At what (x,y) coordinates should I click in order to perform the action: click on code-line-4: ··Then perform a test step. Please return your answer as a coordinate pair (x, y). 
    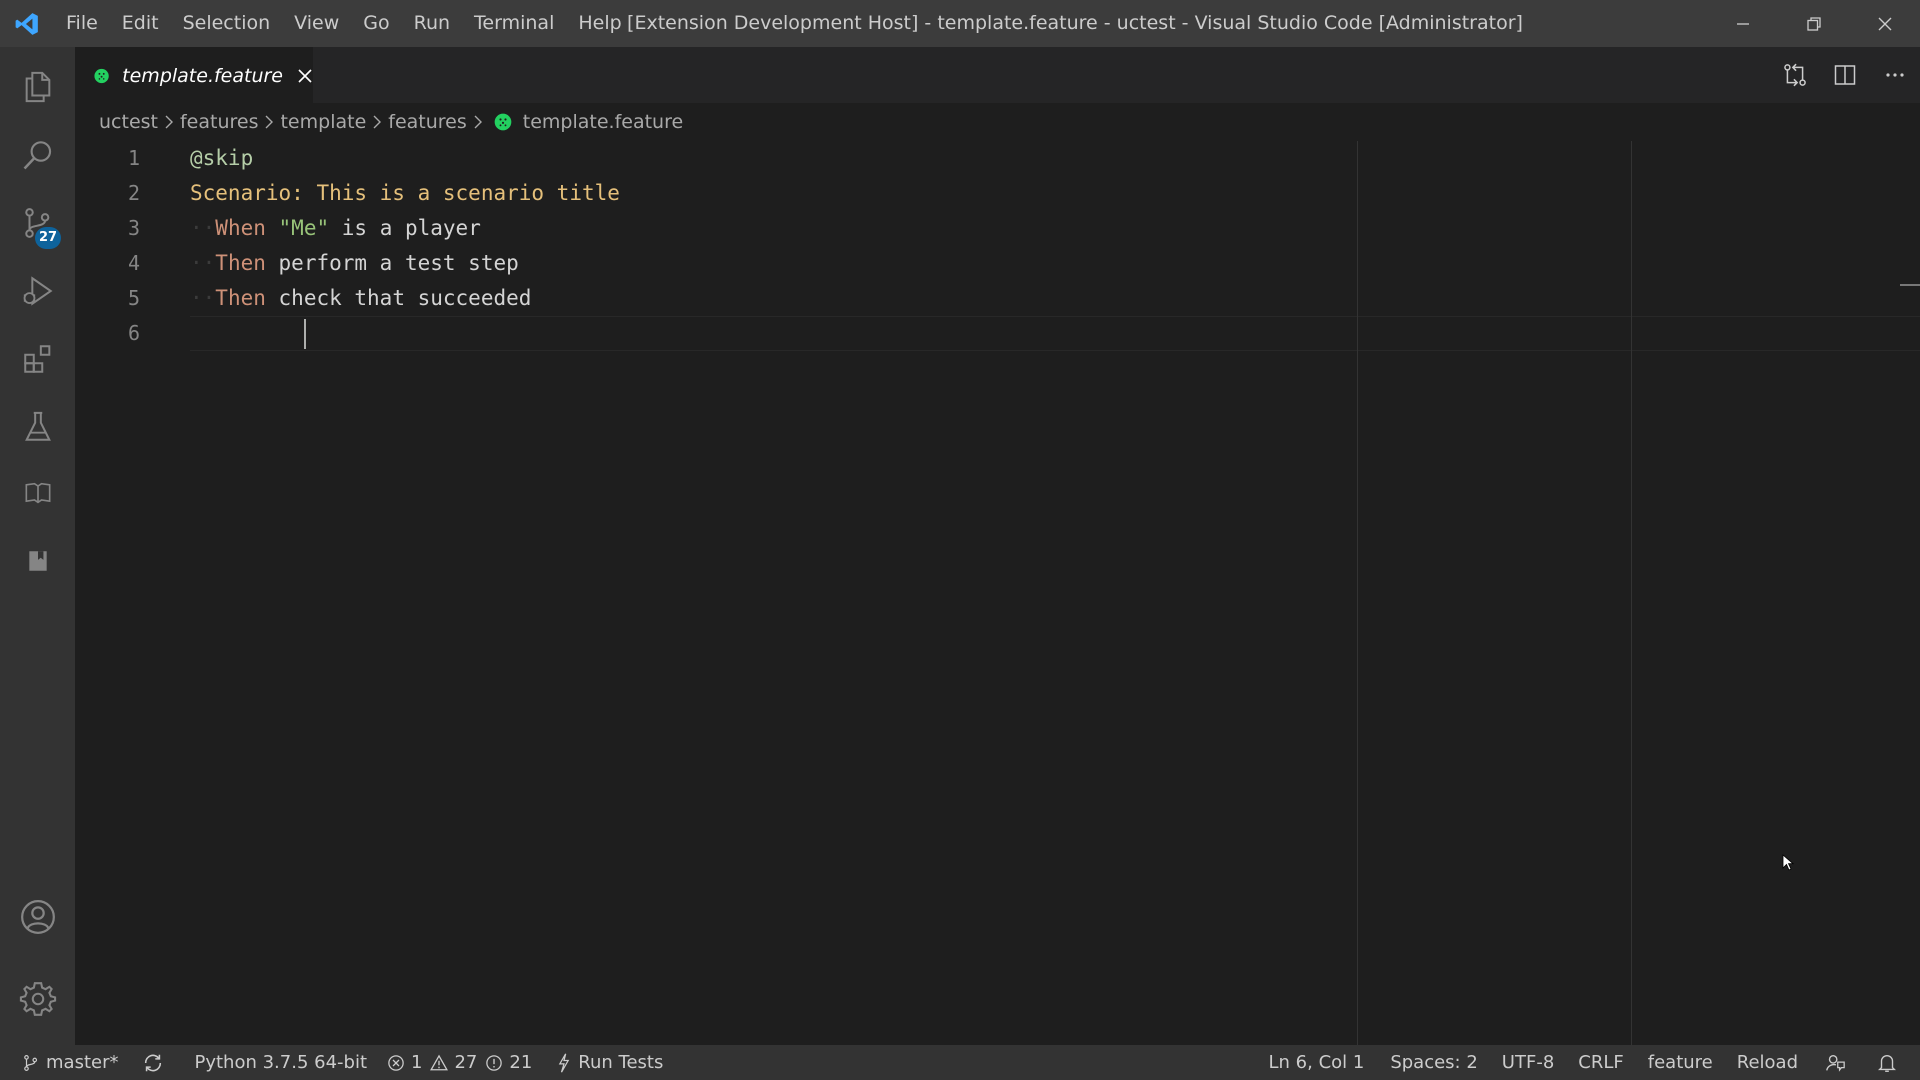
    Looking at the image, I should click on (354, 263).